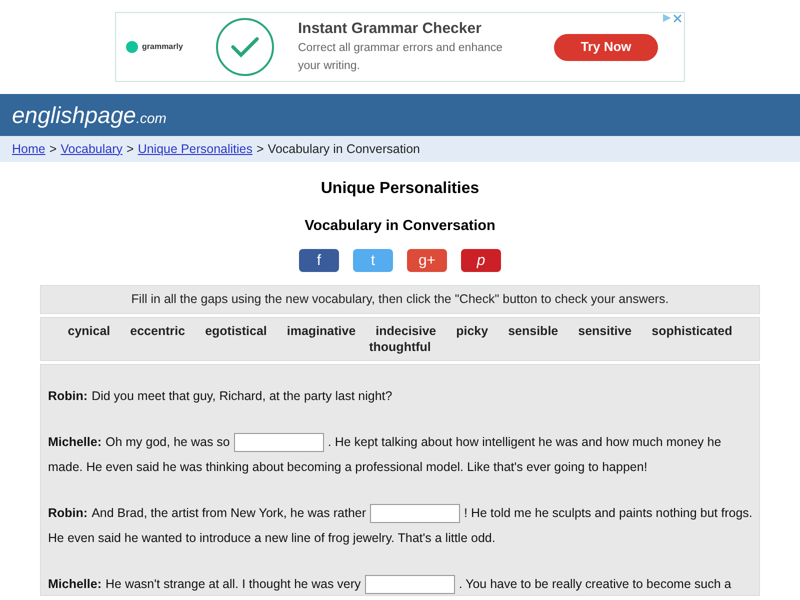 The width and height of the screenshot is (800, 600). I want to click on dialogue-text: . He kept talking about how intelligent he was and how much money he, so click(525, 442).